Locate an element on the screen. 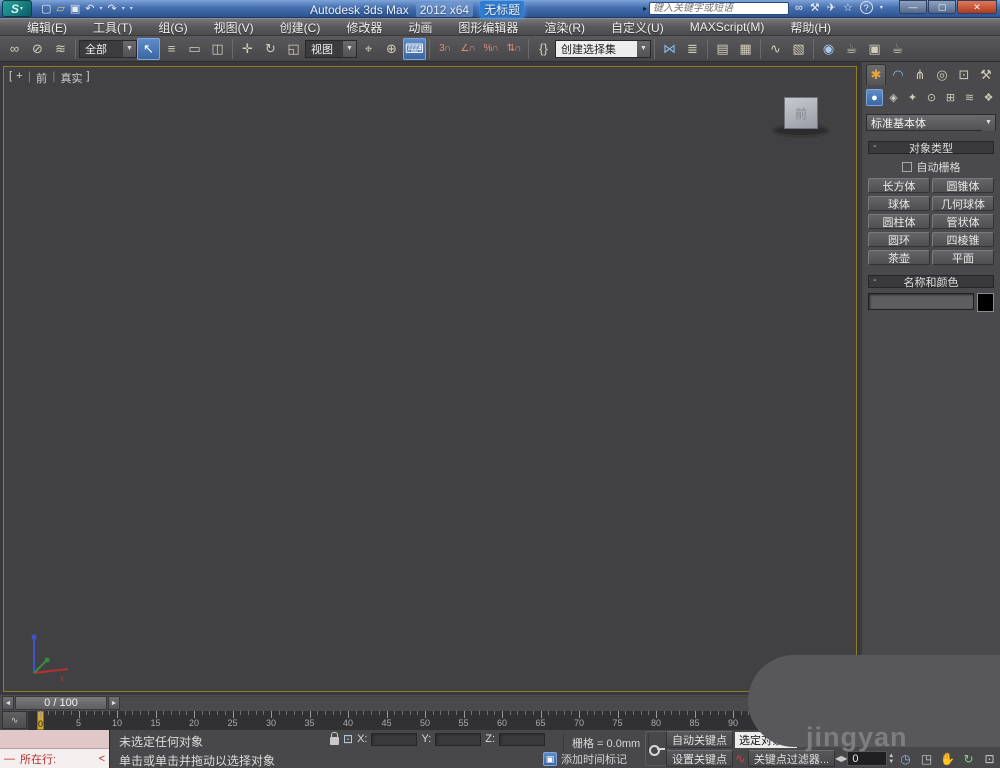 This screenshot has width=1000, height=768. use-pivot-point-center-button: ⌖ is located at coordinates (368, 49).